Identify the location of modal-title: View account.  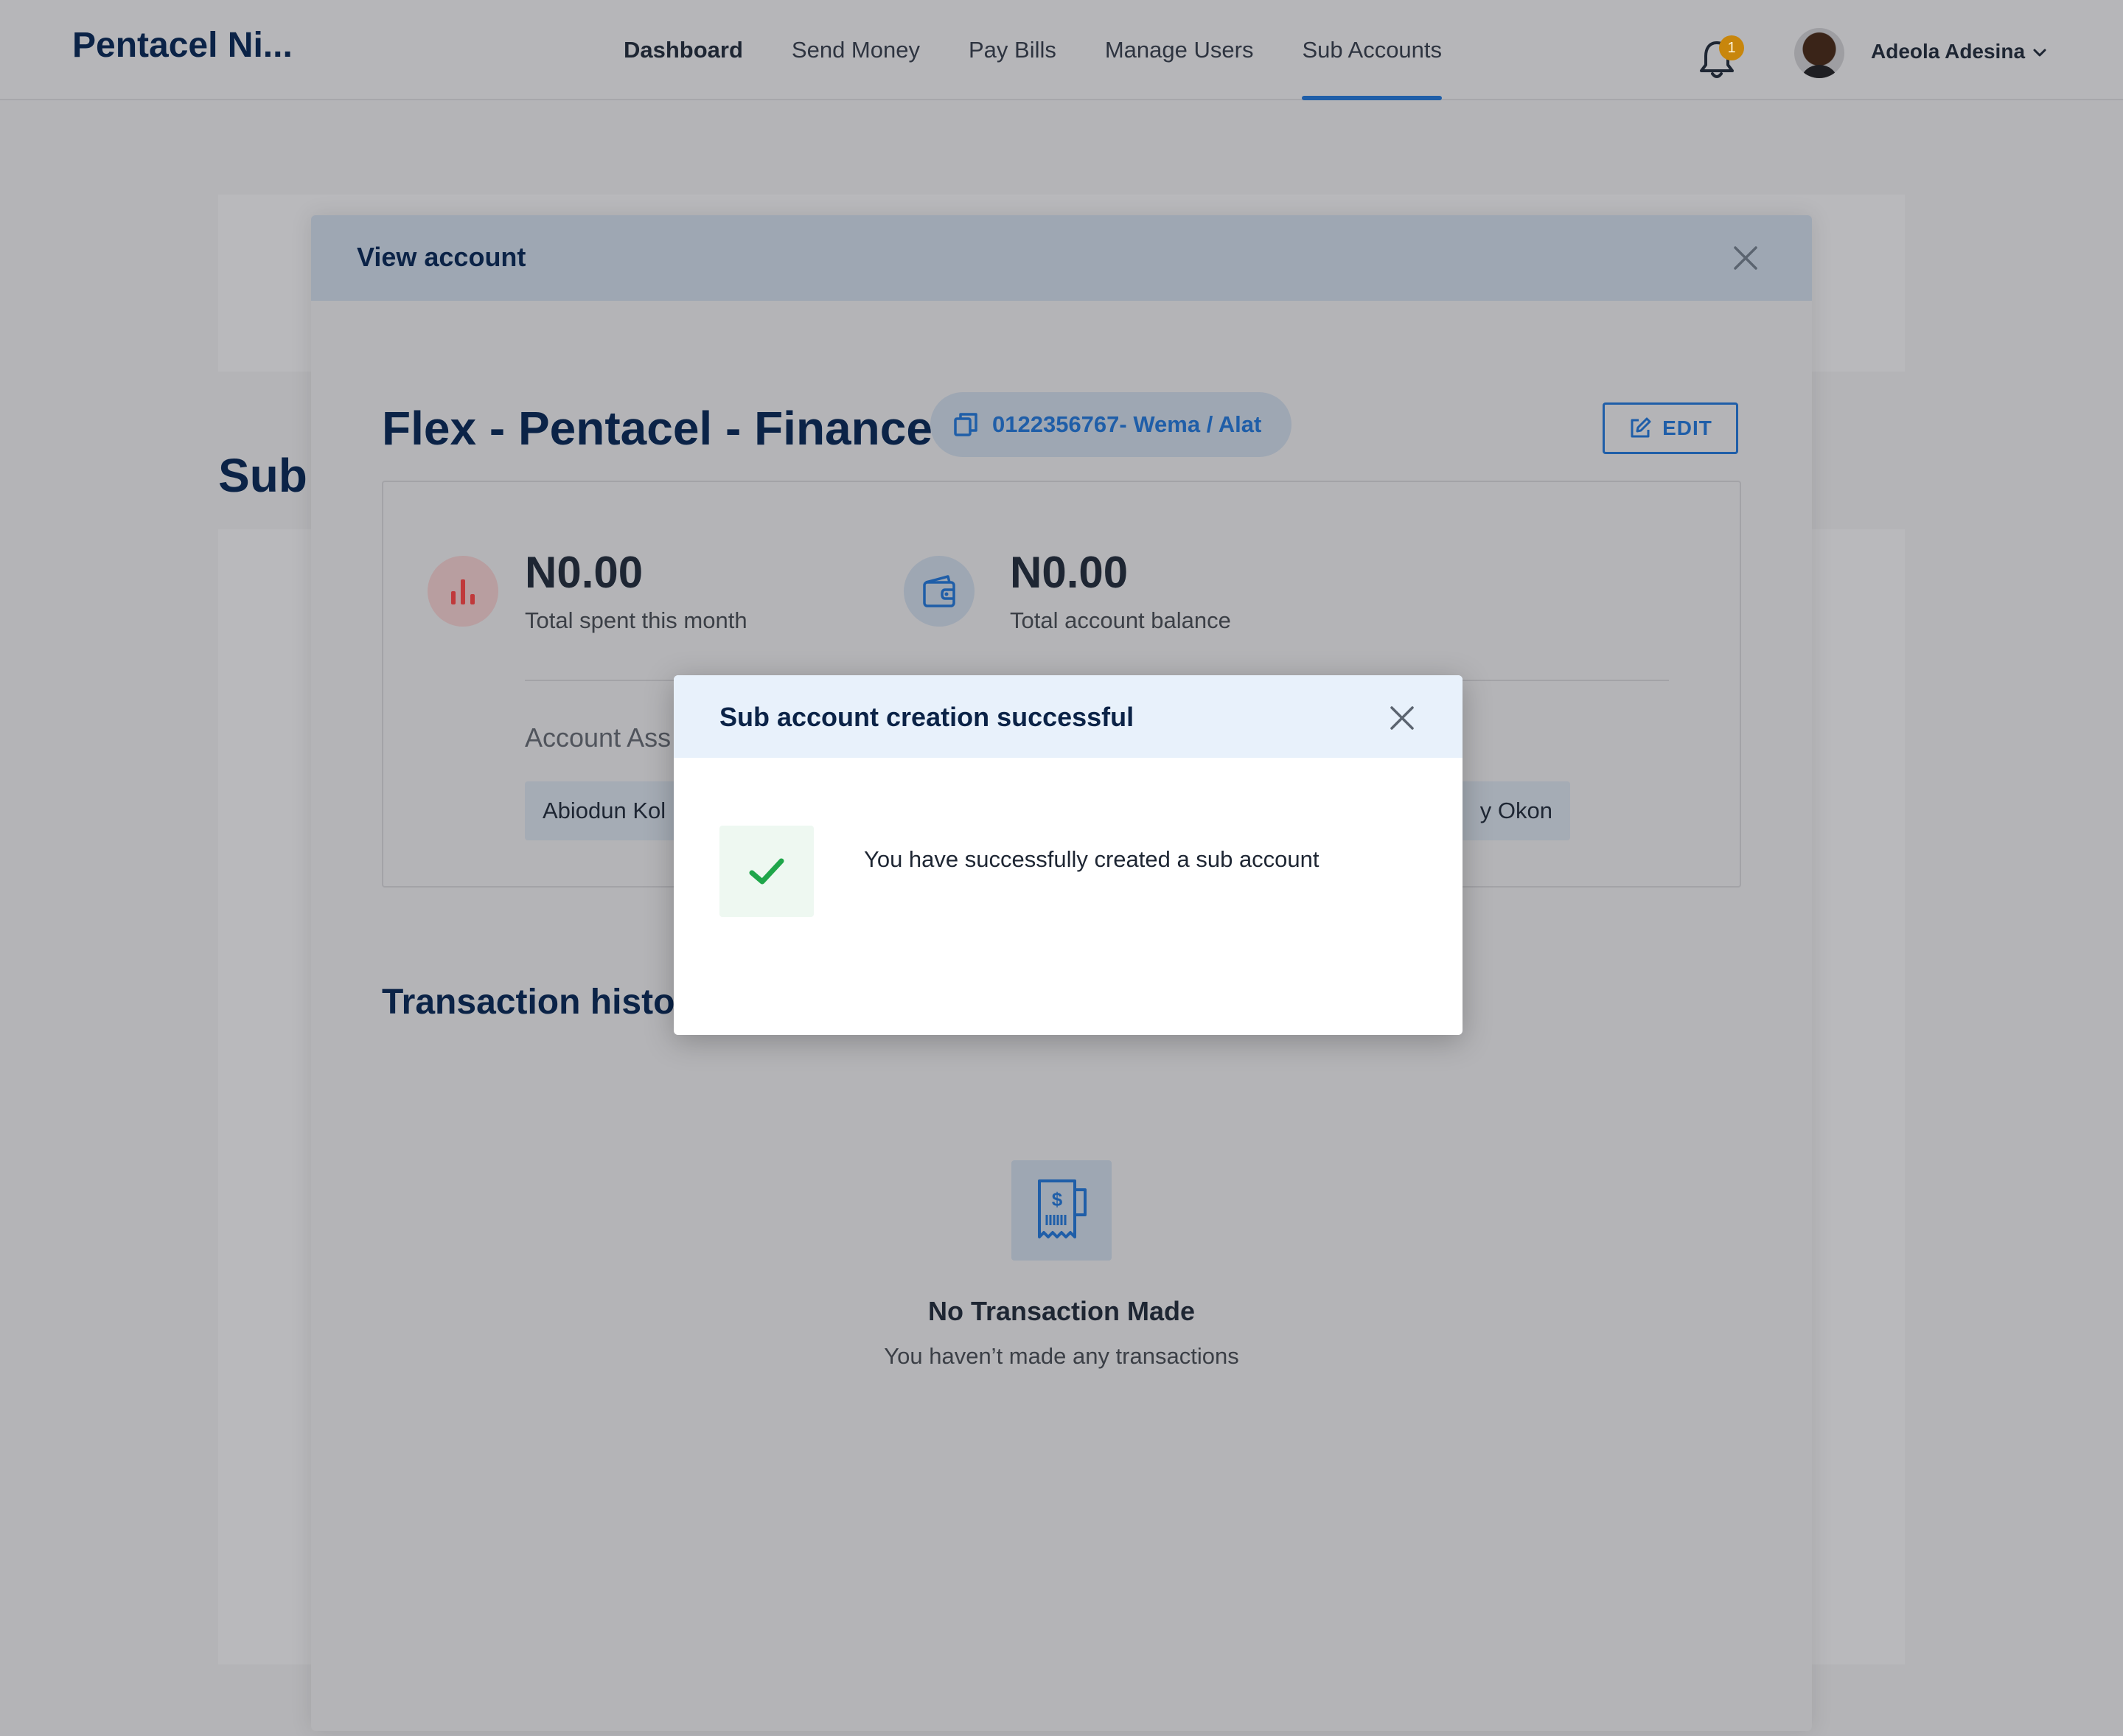
(441, 257).